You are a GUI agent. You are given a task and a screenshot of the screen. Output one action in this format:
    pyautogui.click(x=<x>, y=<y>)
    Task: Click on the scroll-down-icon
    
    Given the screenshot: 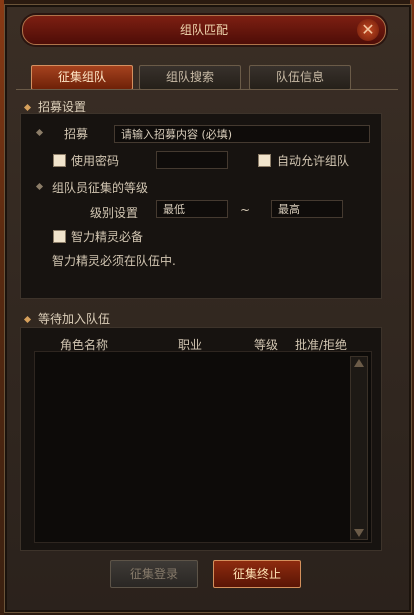 What is the action you would take?
    pyautogui.click(x=359, y=533)
    